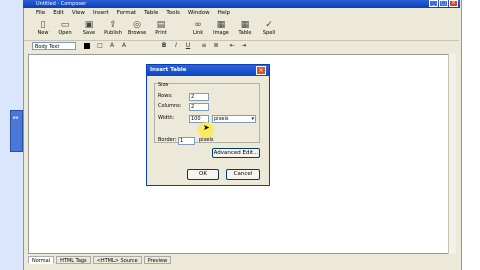 Image resolution: width=480 pixels, height=270 pixels. I want to click on width-unit-value: pixels, so click(221, 119).